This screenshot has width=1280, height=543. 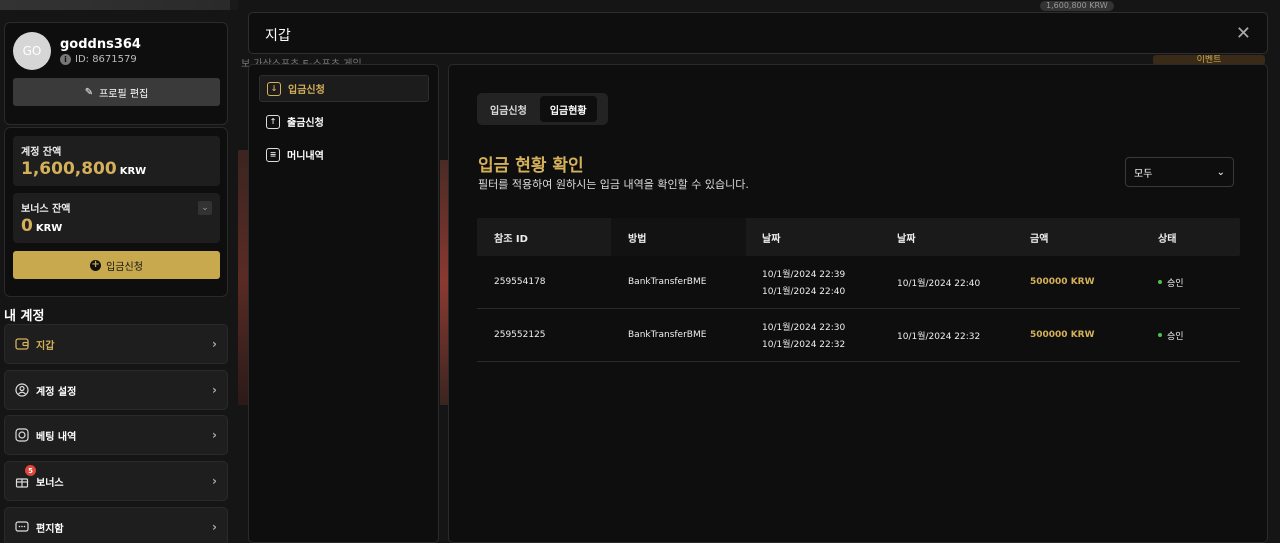 I want to click on menu-item-wallet: 지갑 ›, so click(x=116, y=344).